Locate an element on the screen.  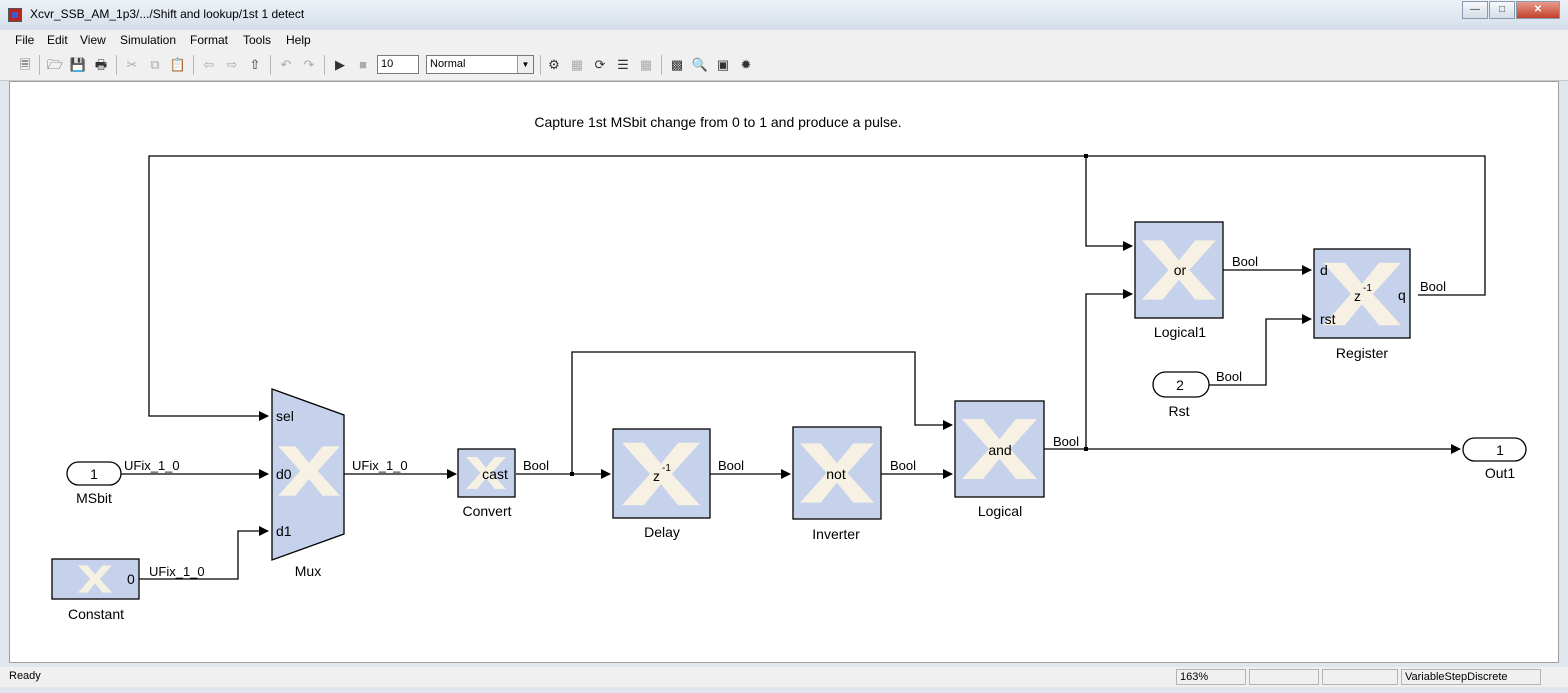
block-logical: and Logical is located at coordinates (999, 459).